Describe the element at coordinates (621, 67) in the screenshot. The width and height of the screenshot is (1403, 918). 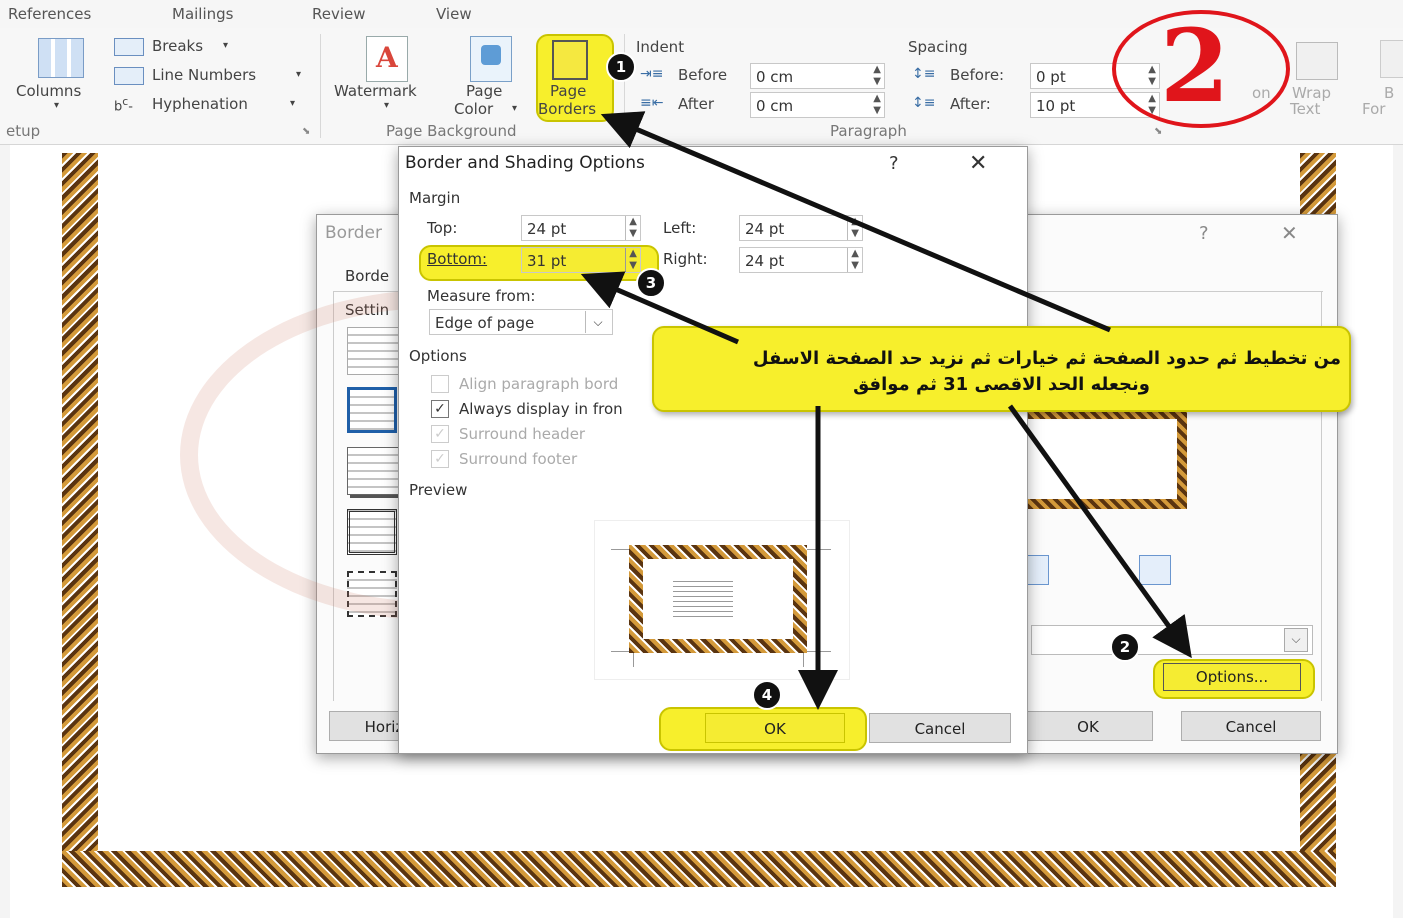
I see `step-badge-1: 1` at that location.